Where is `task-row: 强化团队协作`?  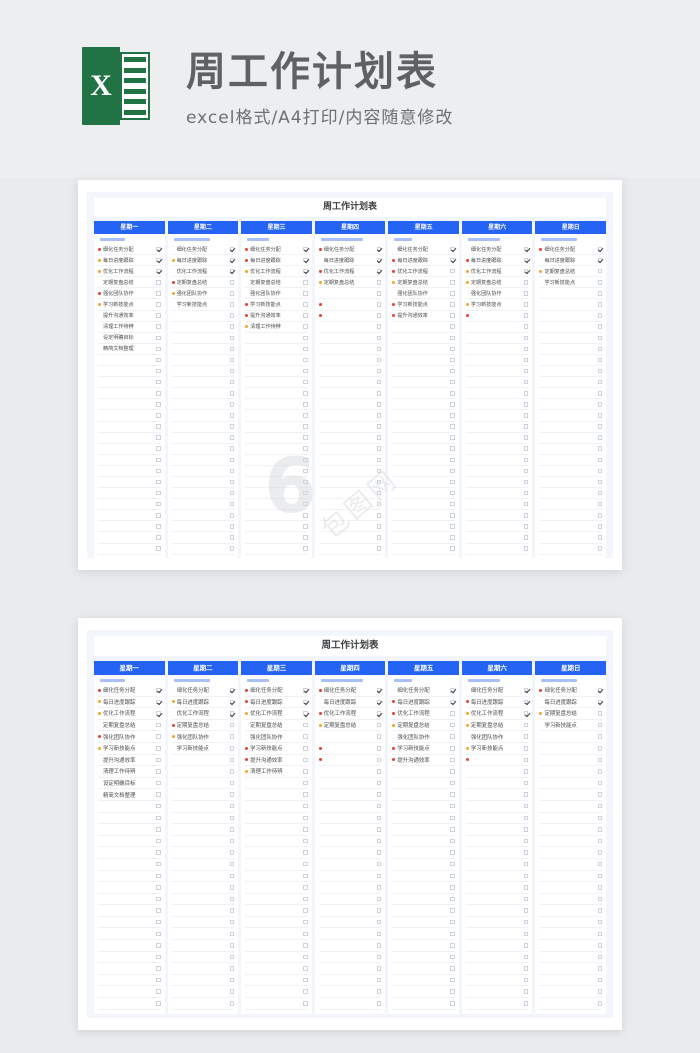 task-row: 强化团队协作 is located at coordinates (497, 294).